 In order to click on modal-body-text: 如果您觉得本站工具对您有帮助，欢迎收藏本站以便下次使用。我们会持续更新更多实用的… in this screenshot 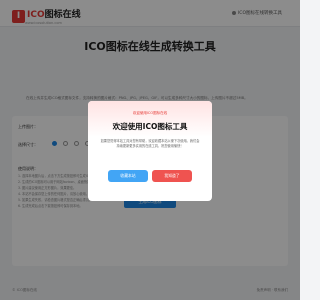, I will do `click(150, 143)`.